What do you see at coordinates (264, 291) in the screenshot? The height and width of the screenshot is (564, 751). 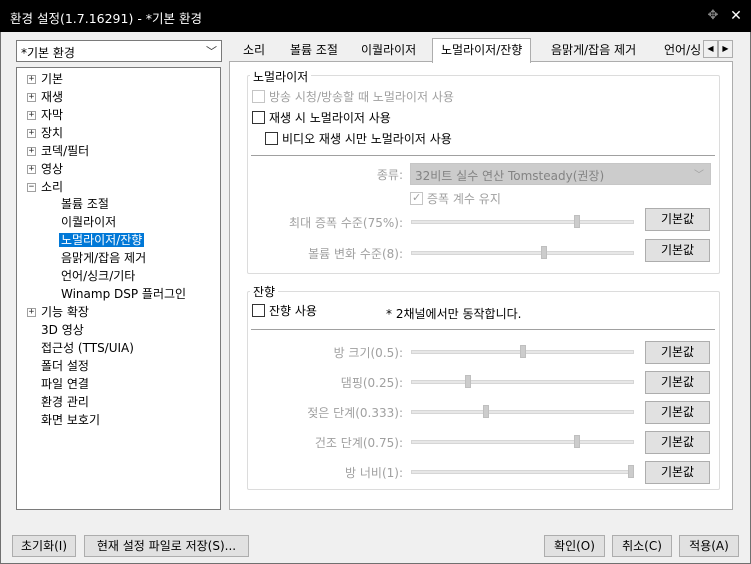 I see `reverb-group-title: 잔향` at bounding box center [264, 291].